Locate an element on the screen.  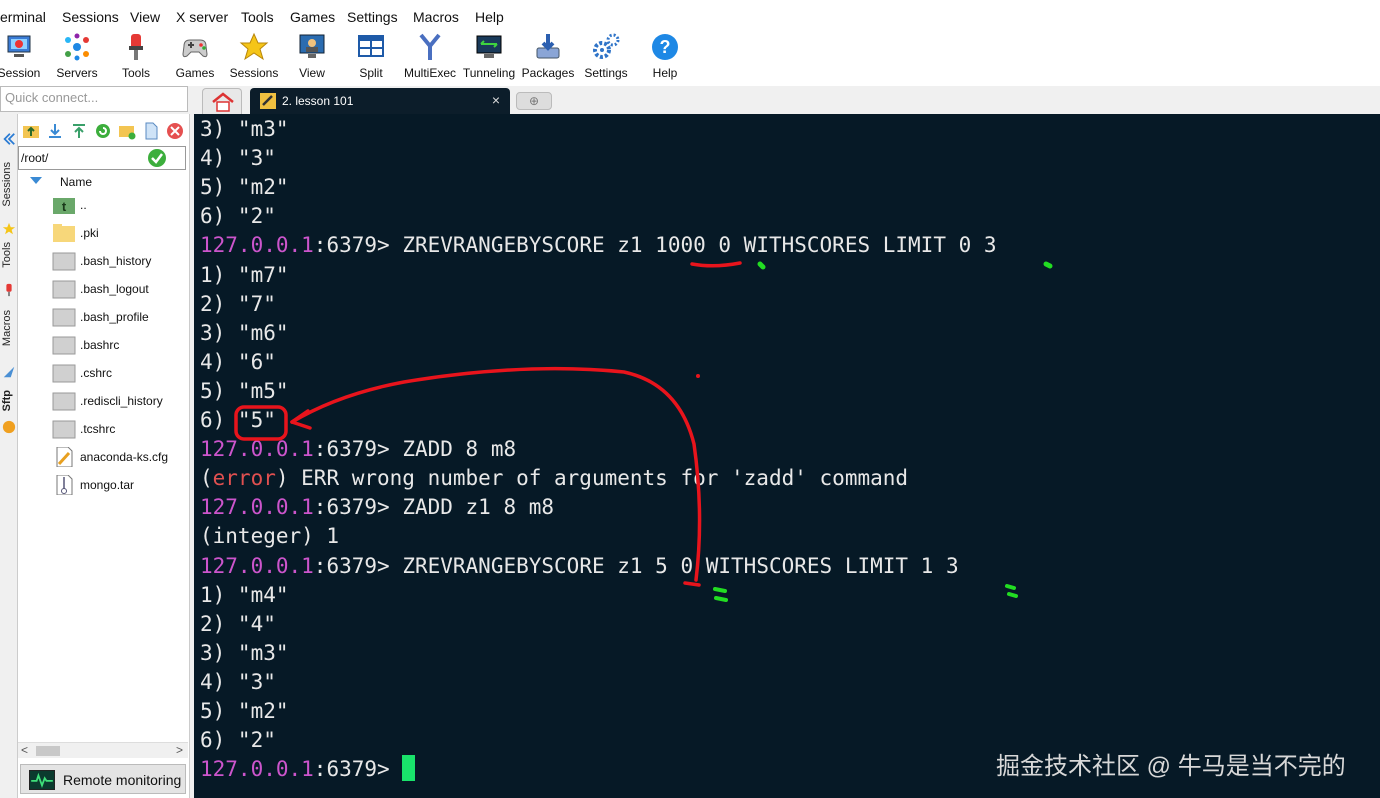
file-item-bash-history: .bash_history is located at coordinates (120, 261).